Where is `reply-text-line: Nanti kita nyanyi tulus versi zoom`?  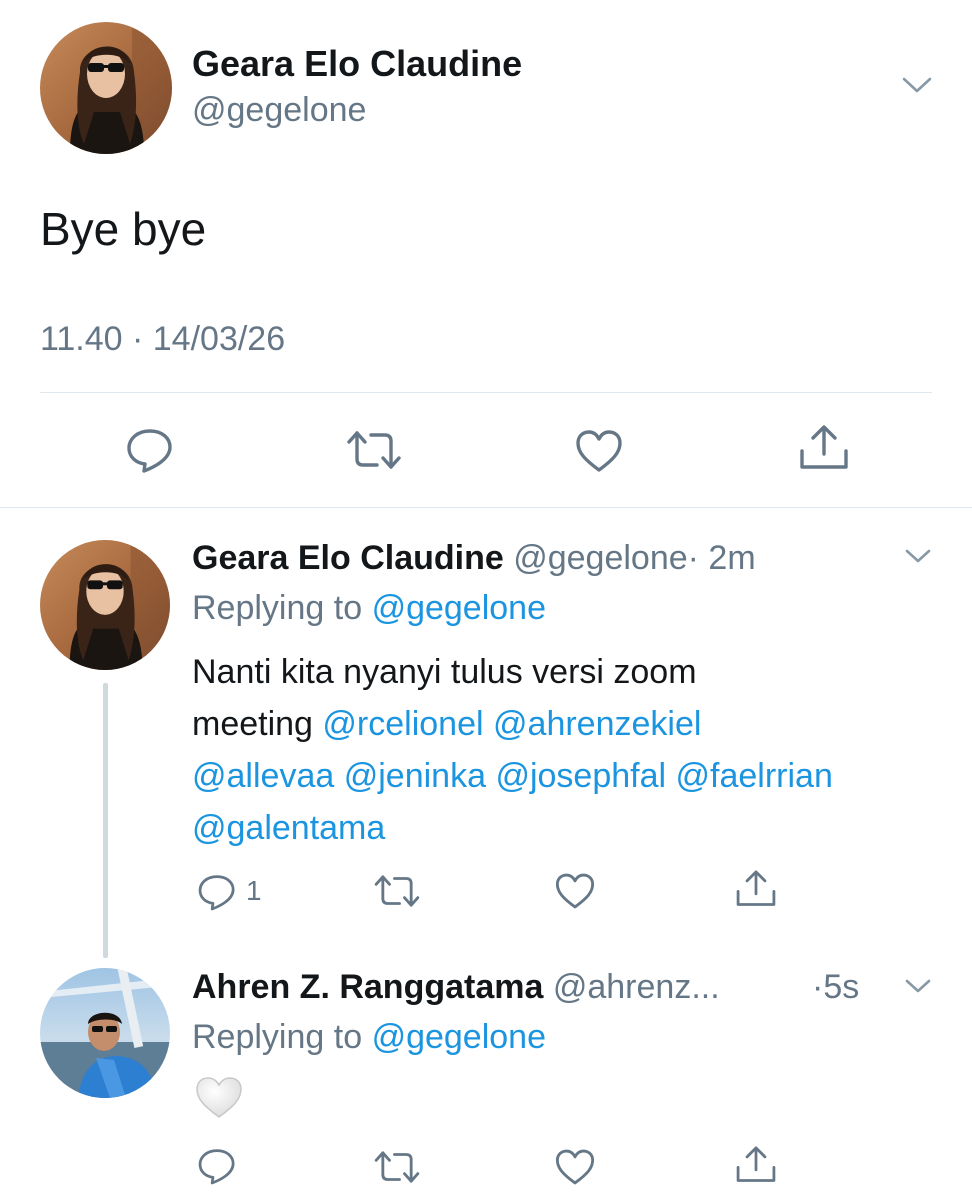
reply-text-line: Nanti kita nyanyi tulus versi zoom is located at coordinates (562, 672).